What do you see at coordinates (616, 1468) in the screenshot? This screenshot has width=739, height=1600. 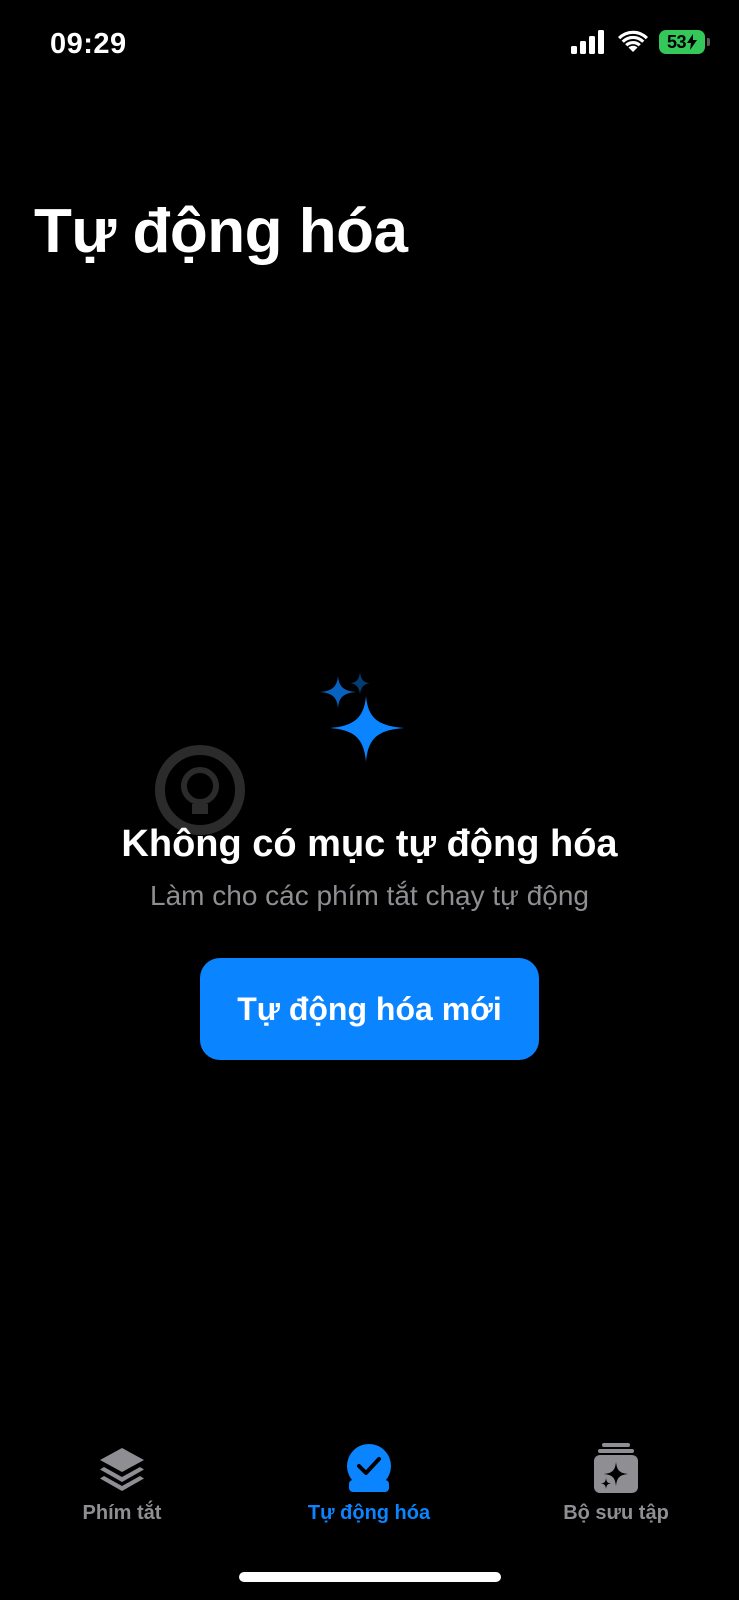 I see `gallery-sparkle-icon` at bounding box center [616, 1468].